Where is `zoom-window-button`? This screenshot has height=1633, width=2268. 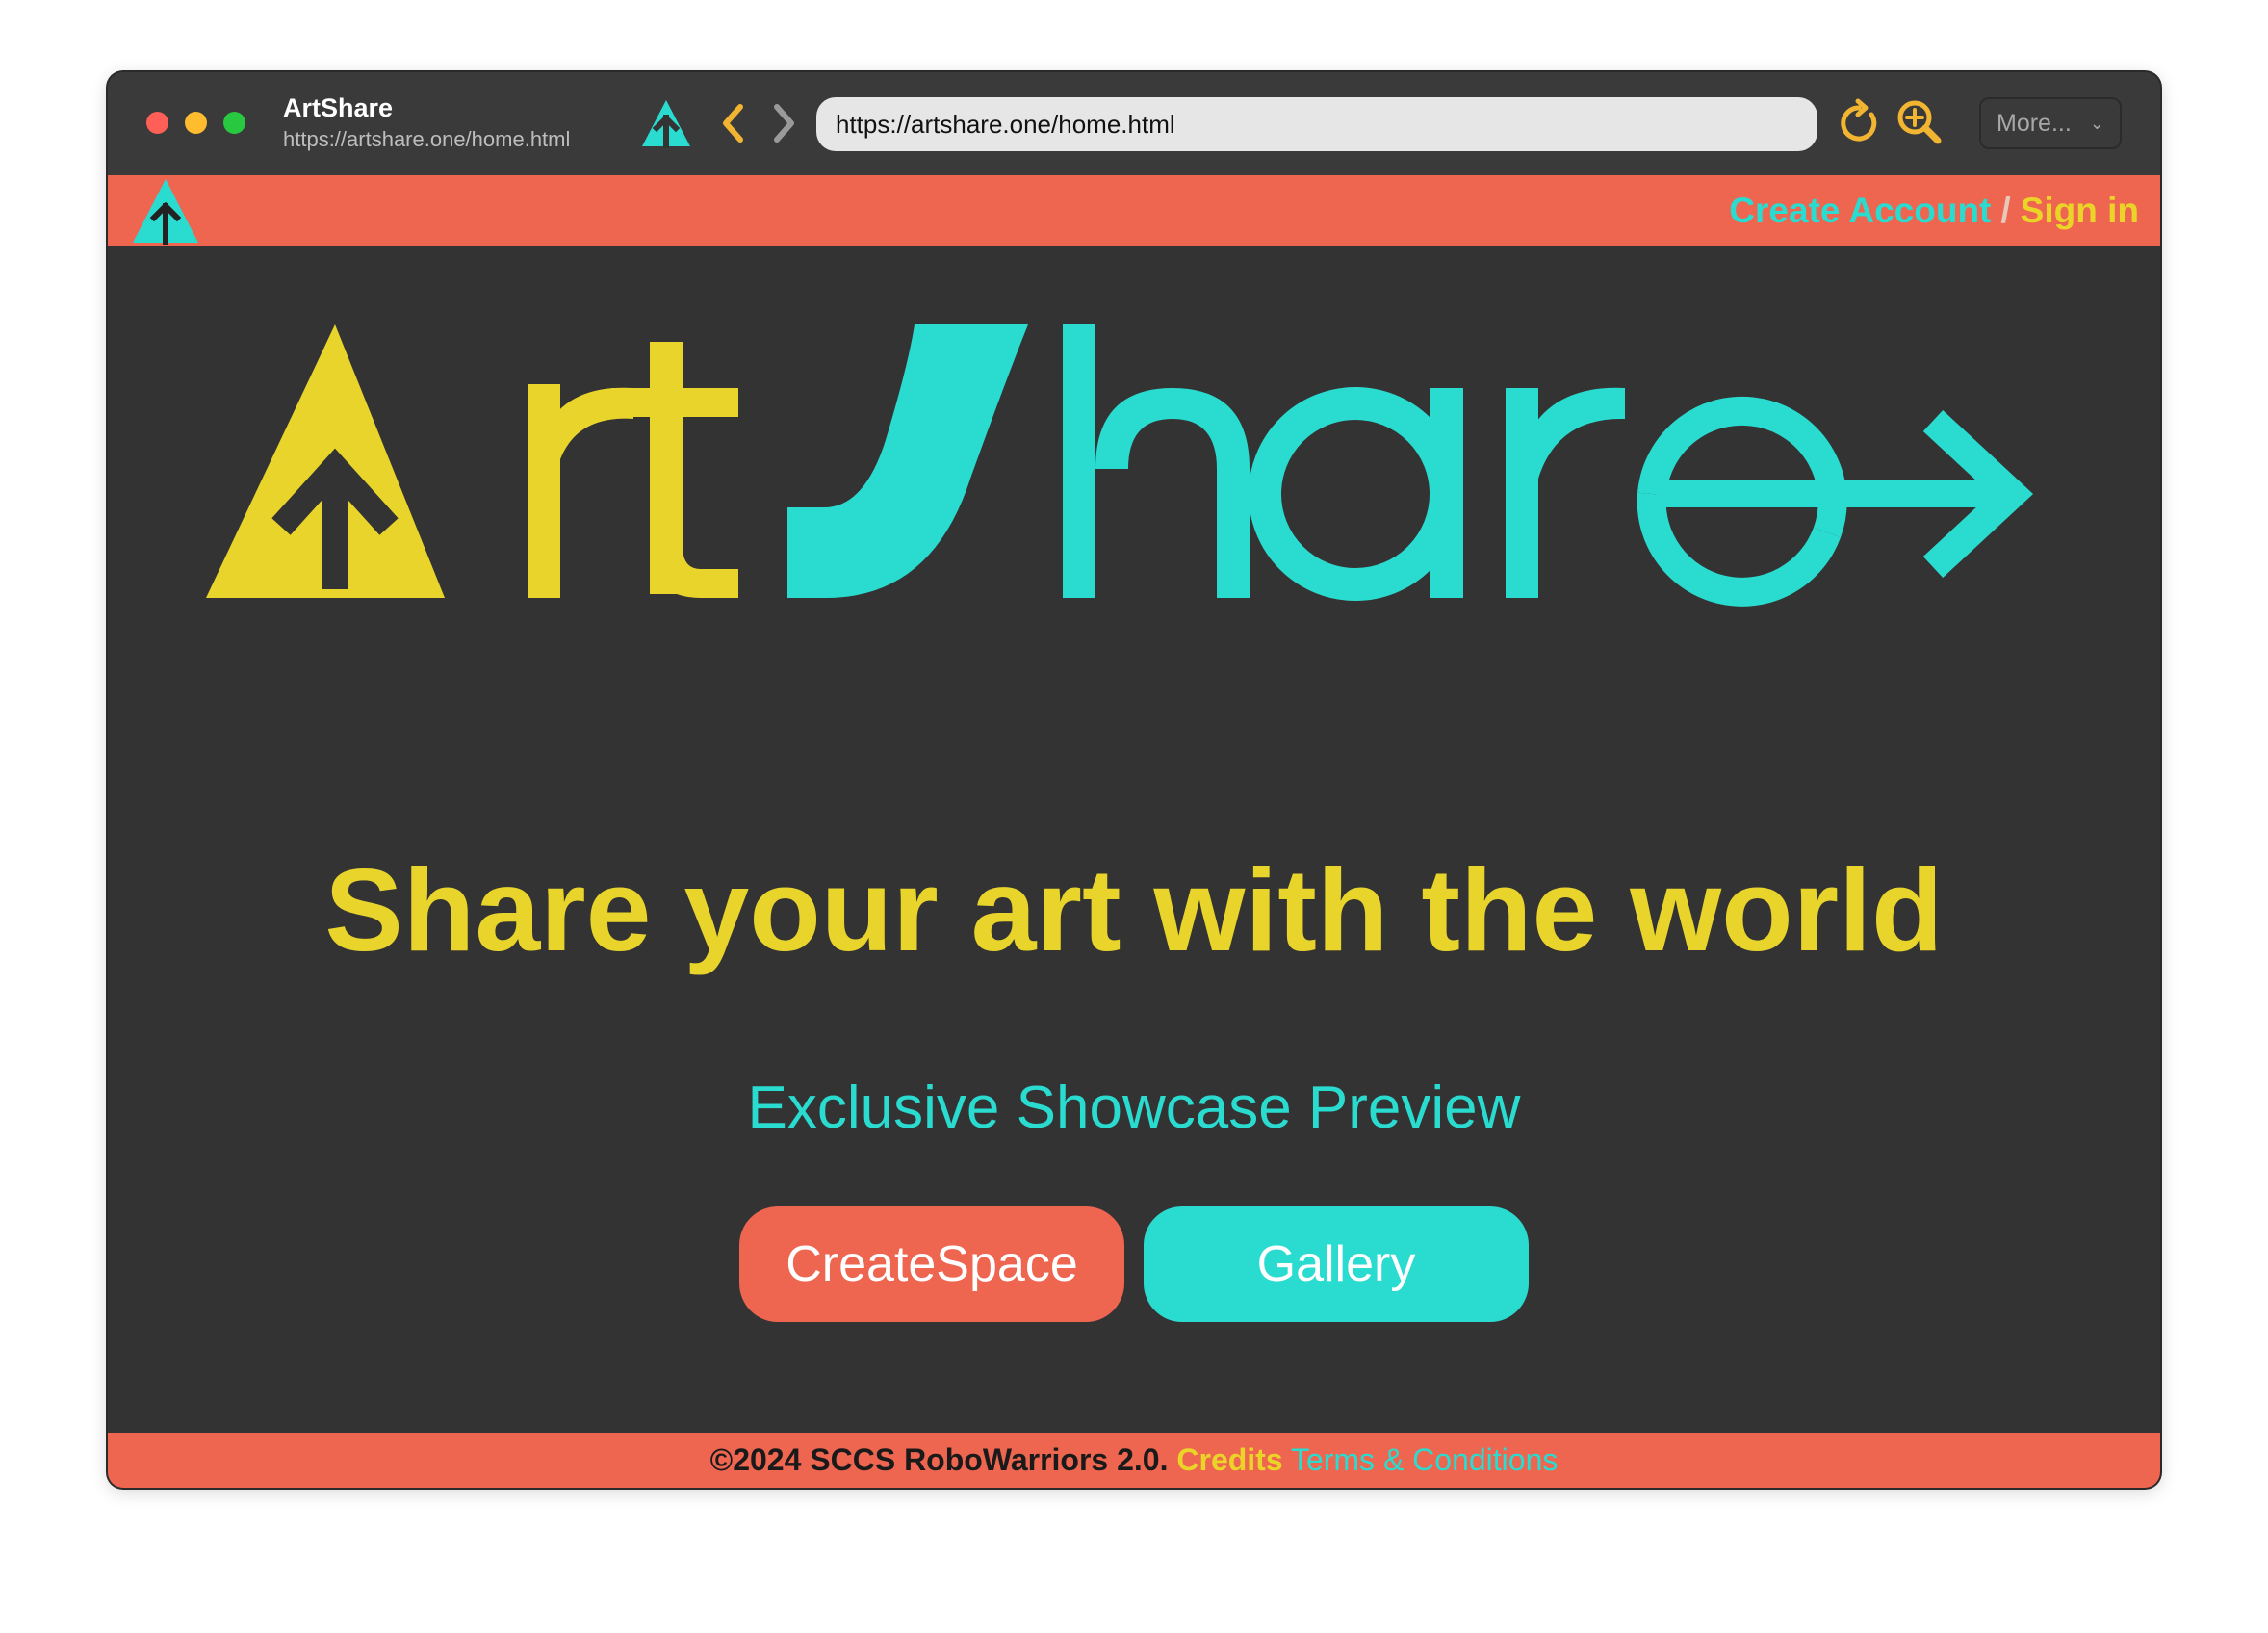
zoom-window-button is located at coordinates (234, 123).